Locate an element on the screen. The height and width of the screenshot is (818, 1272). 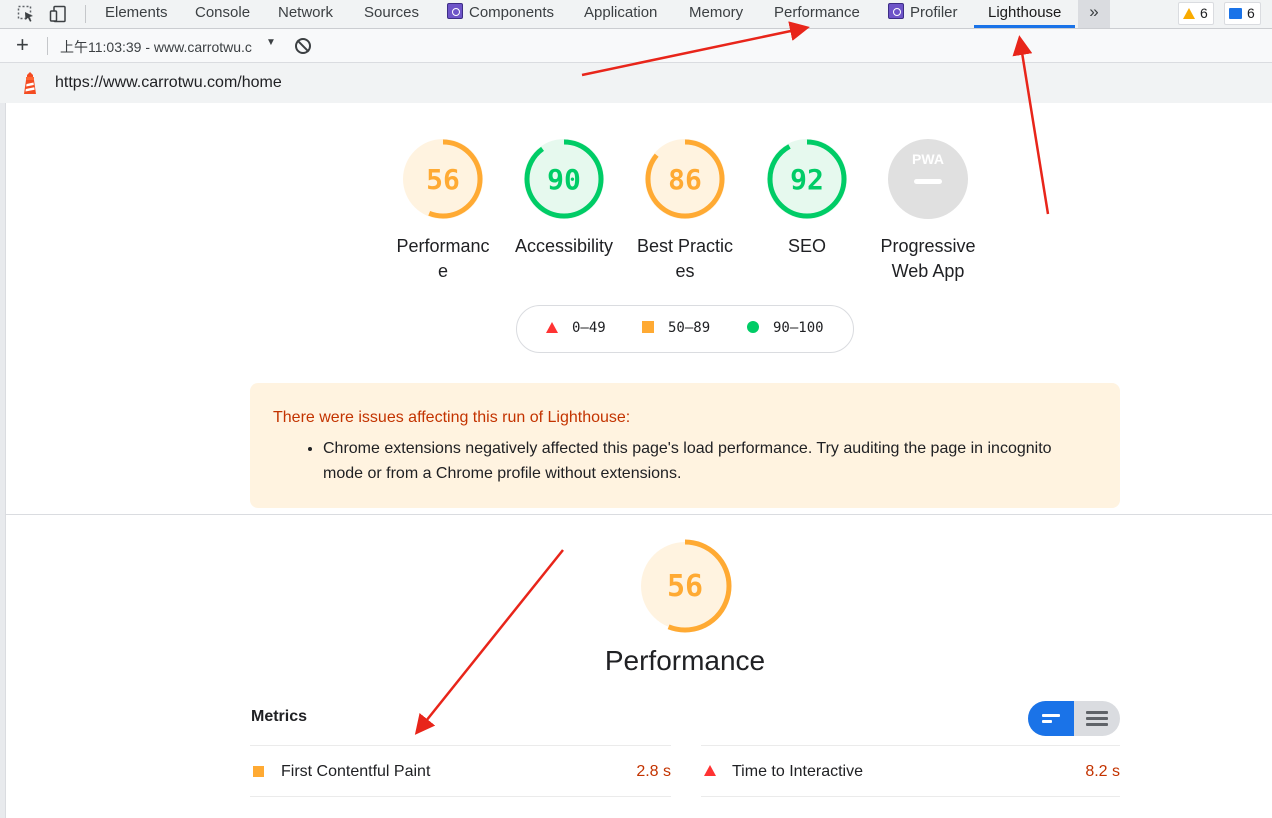
metric-name: Time to Interactive is located at coordinates (798, 771).